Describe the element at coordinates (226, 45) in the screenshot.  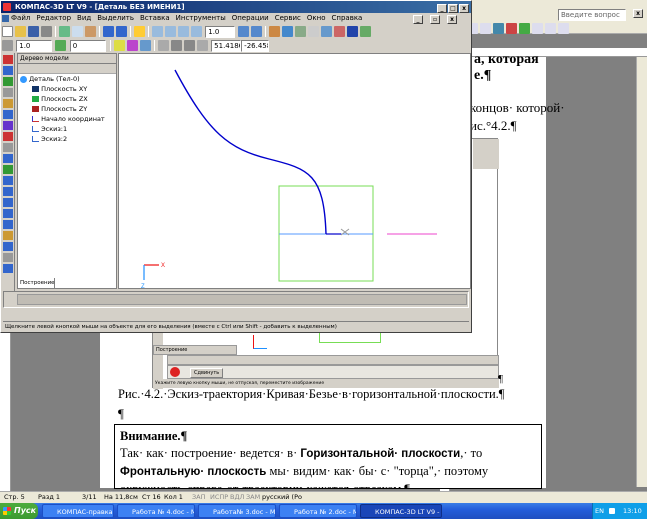
I see `coord-x-field: 51.4186` at that location.